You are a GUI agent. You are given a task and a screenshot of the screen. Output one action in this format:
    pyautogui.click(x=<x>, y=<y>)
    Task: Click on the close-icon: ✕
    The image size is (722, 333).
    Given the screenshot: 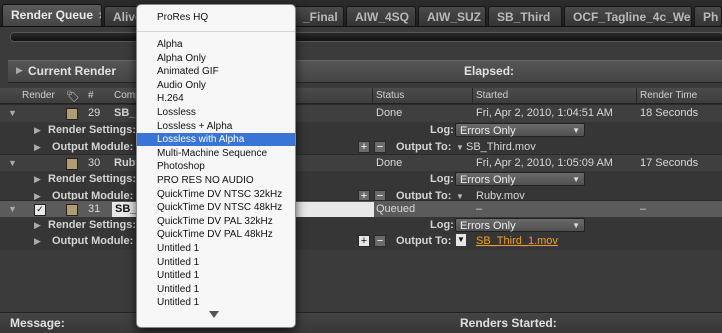 What is the action you would take?
    pyautogui.click(x=99, y=16)
    